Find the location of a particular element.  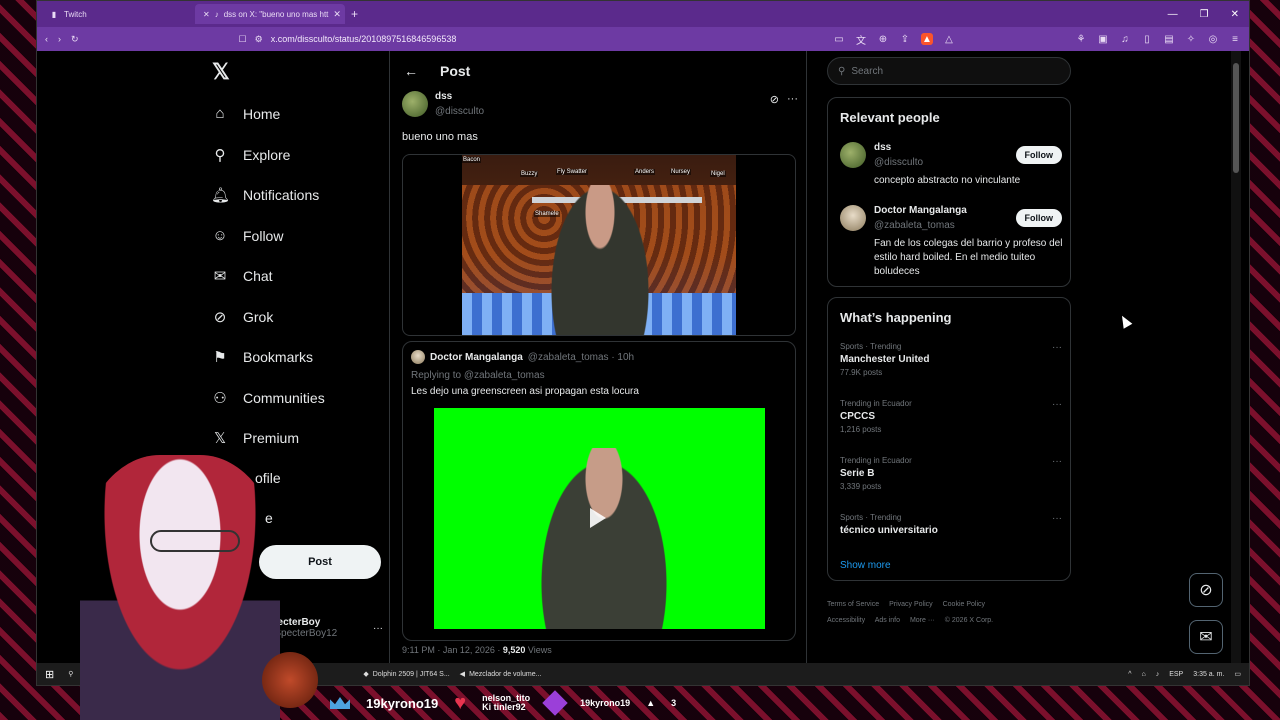

page-scrollbar is located at coordinates (1236, 358).